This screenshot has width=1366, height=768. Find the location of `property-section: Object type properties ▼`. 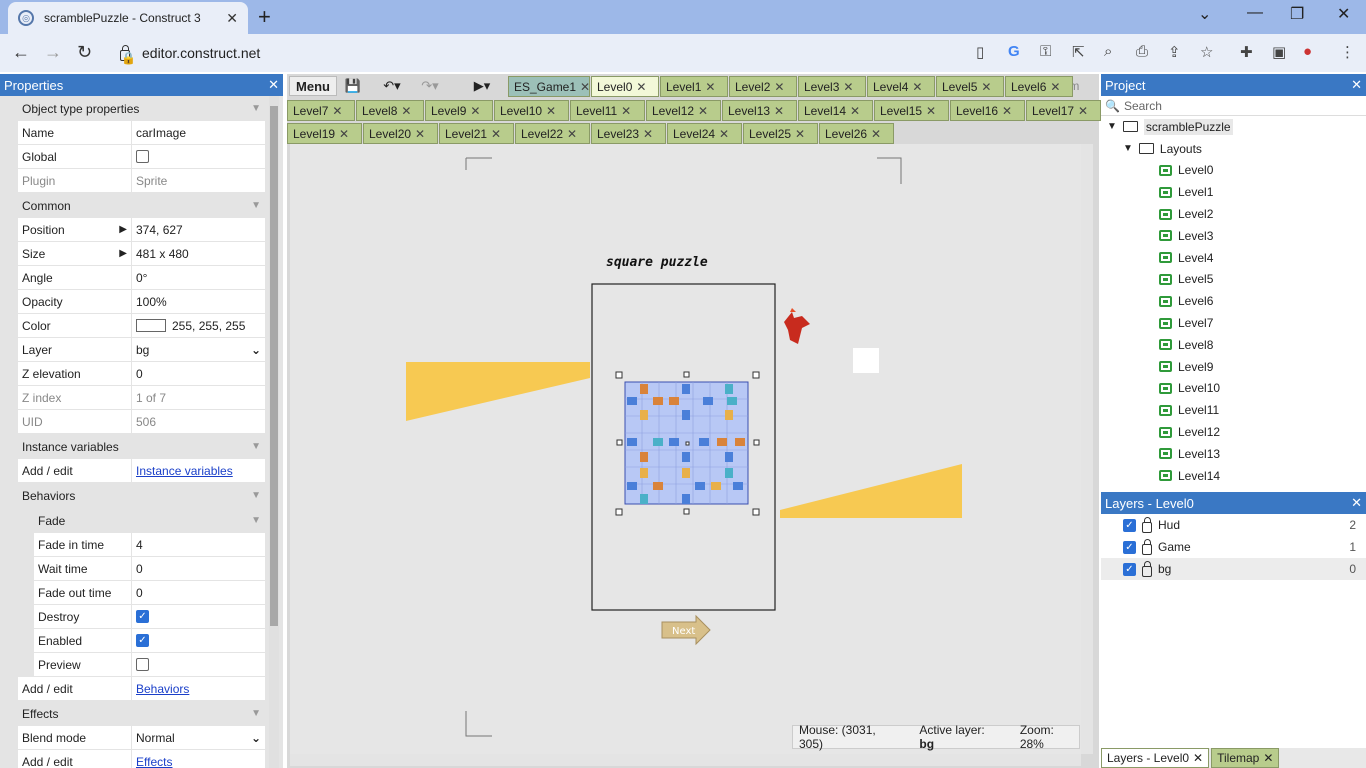

property-section: Object type properties ▼ is located at coordinates (141, 108).